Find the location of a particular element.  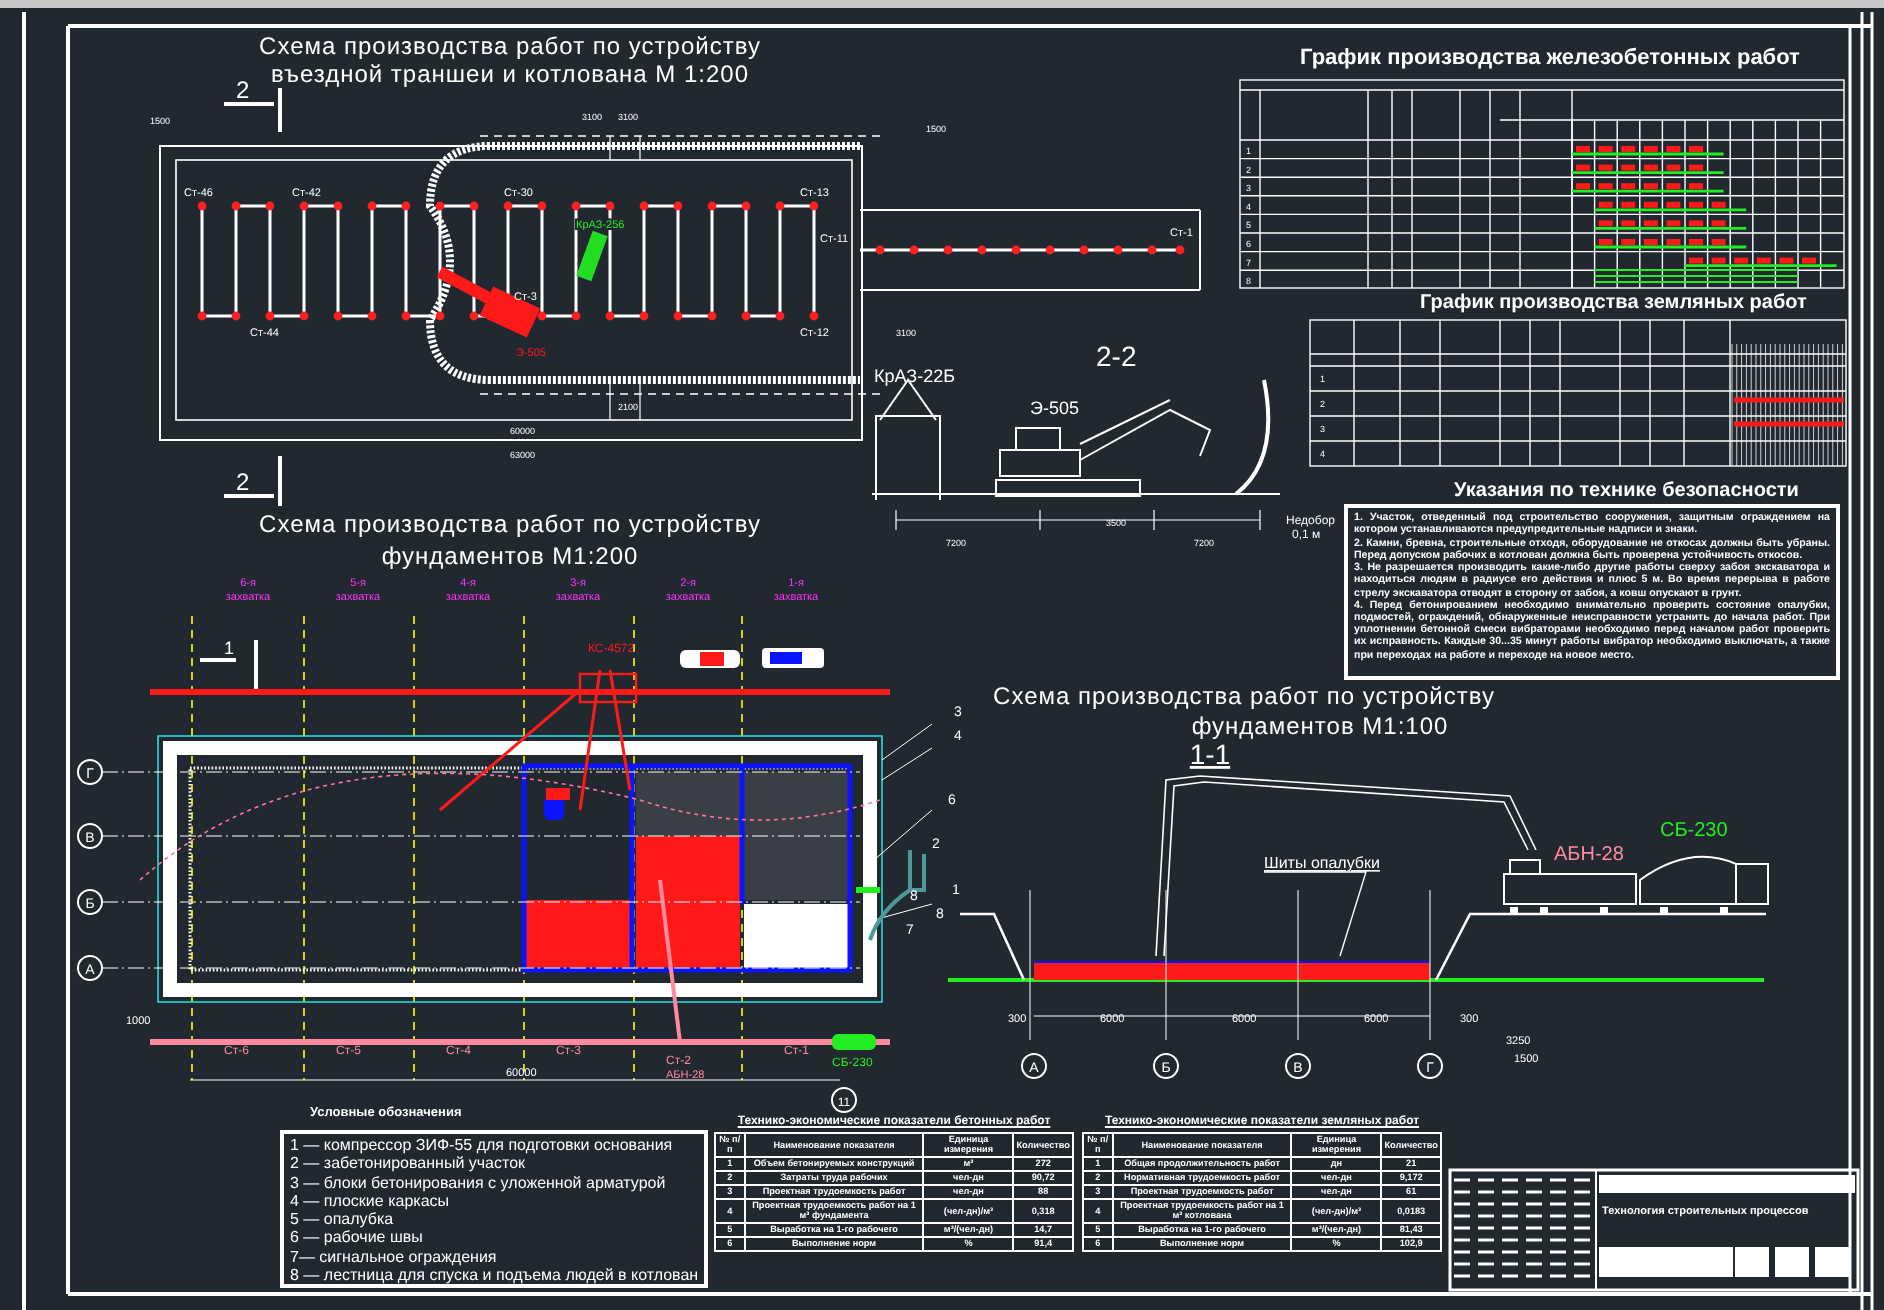

excavator-label: Э-505 is located at coordinates (1054, 408).